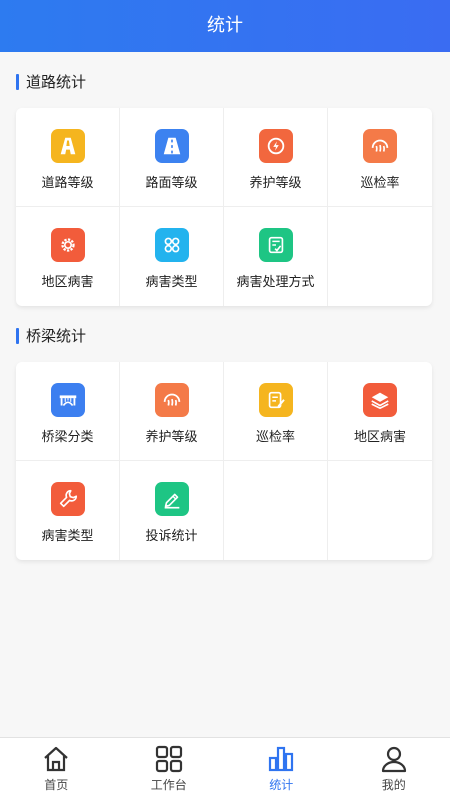  I want to click on tab-home: 首页, so click(56, 769).